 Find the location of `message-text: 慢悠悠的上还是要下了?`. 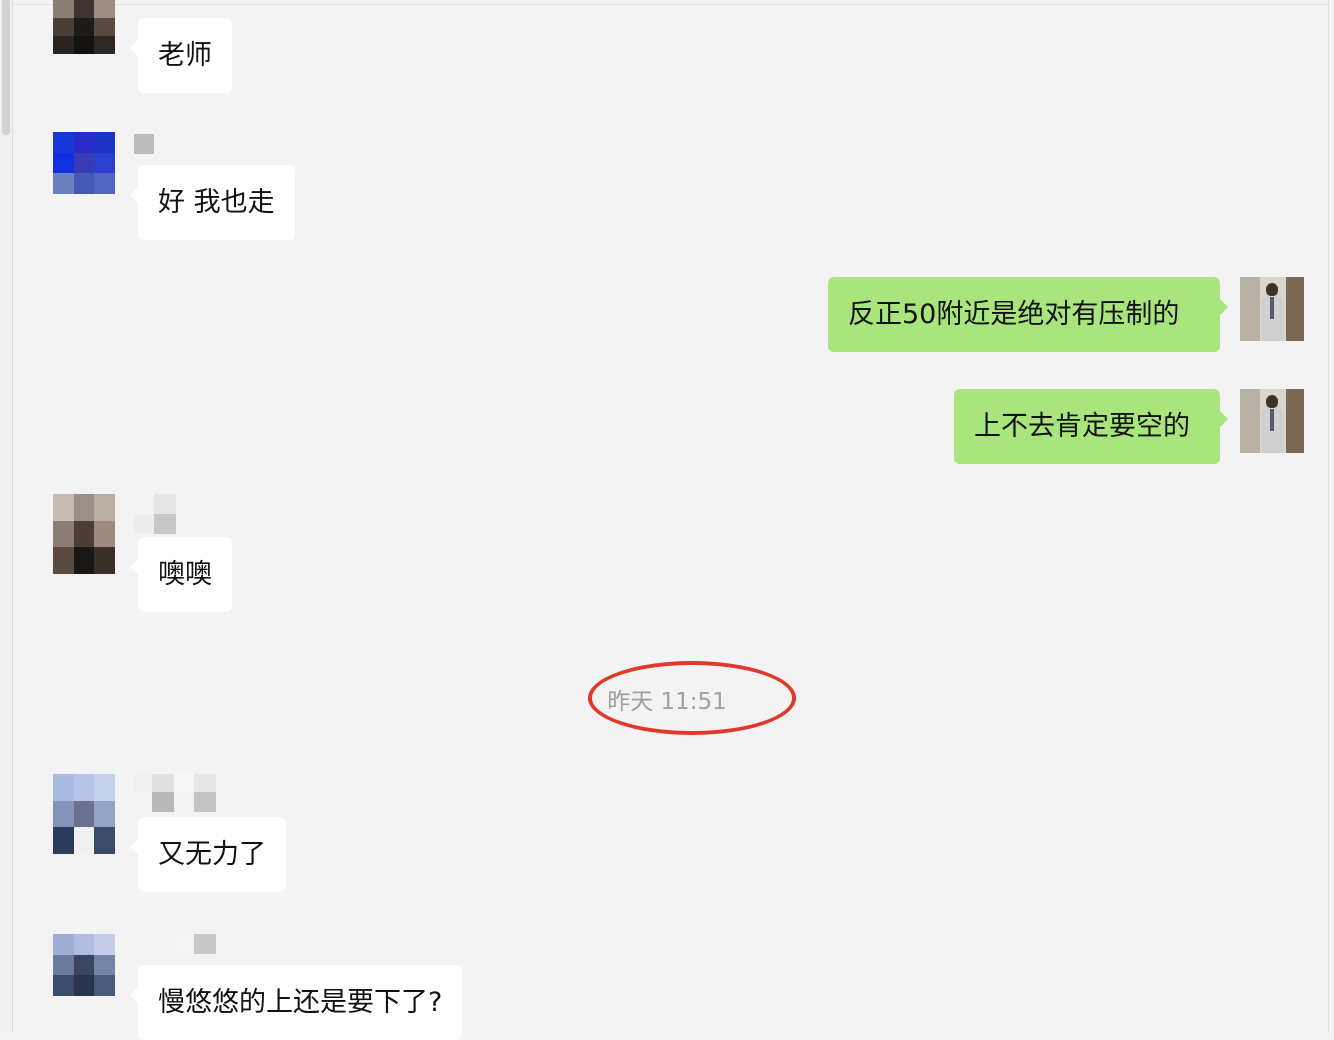

message-text: 慢悠悠的上还是要下了? is located at coordinates (300, 1002).